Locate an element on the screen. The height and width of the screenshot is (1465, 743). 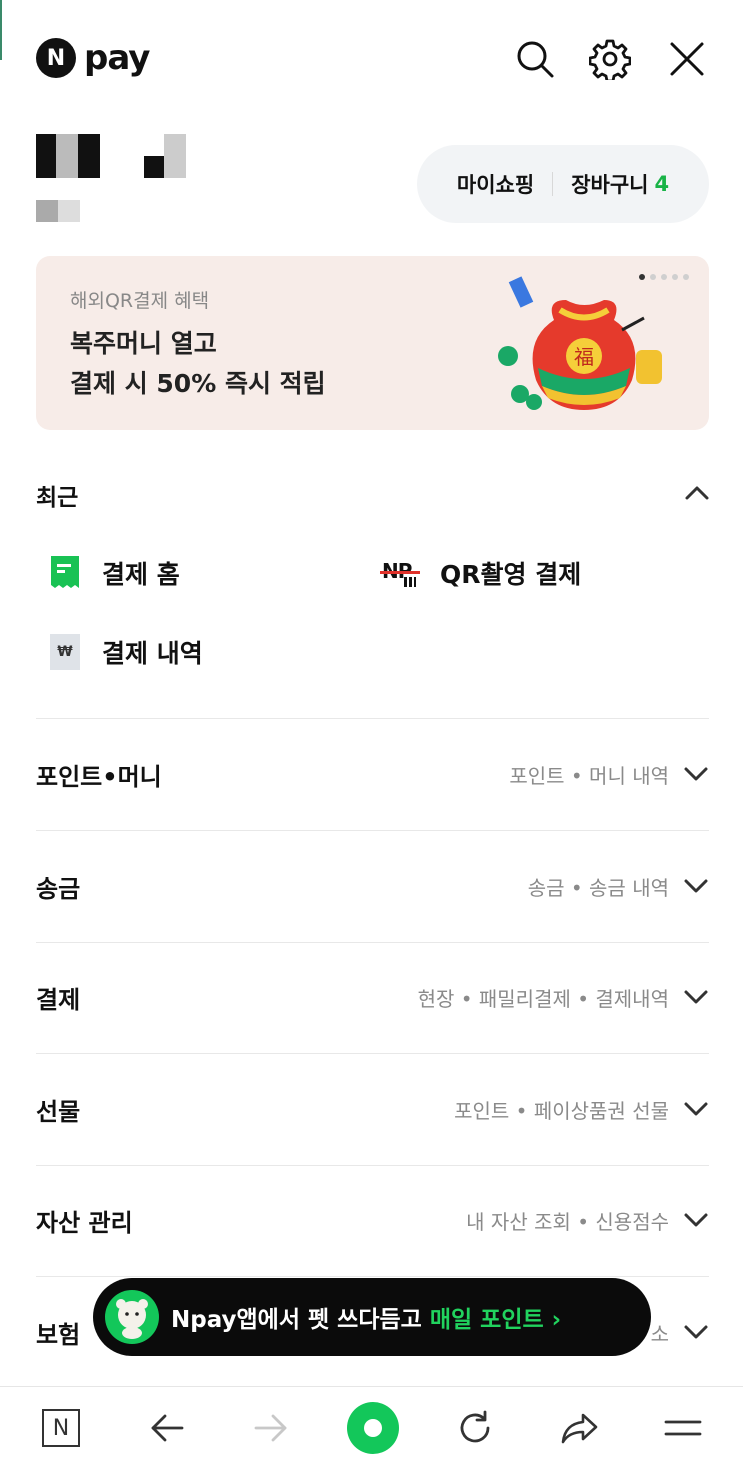
toast-text: Npay앱에서 펫 쓰다듬고 is located at coordinates (296, 1320).